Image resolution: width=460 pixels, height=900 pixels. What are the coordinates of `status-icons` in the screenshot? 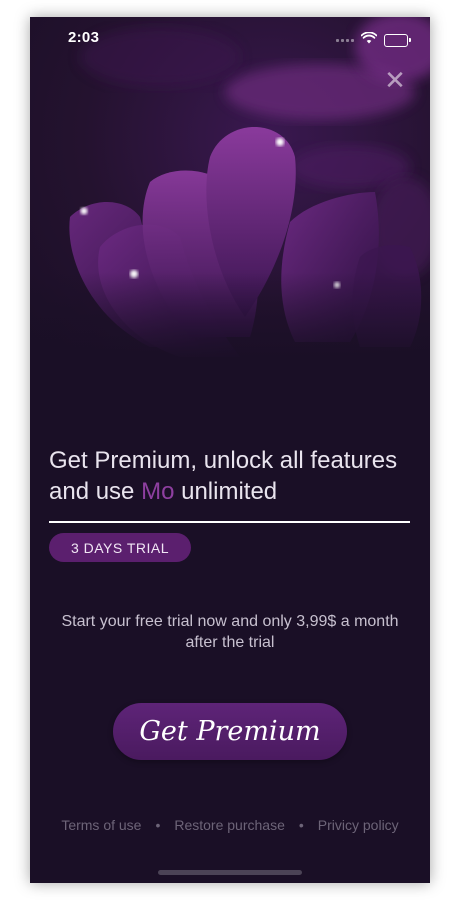 It's located at (373, 40).